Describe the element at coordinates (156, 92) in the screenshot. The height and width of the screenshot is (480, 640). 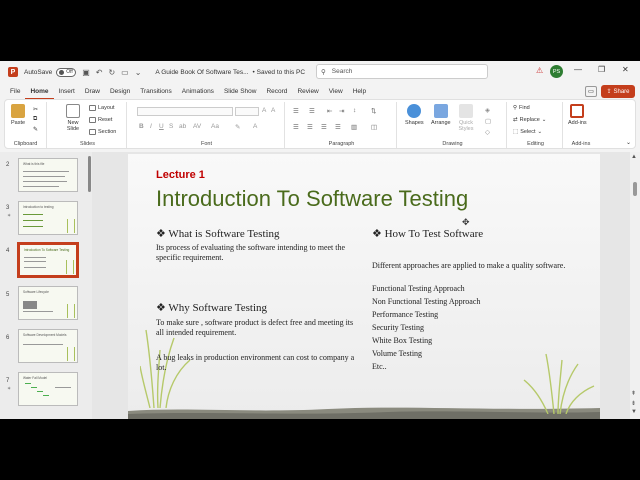
I see `tab-transitions: Transitions` at that location.